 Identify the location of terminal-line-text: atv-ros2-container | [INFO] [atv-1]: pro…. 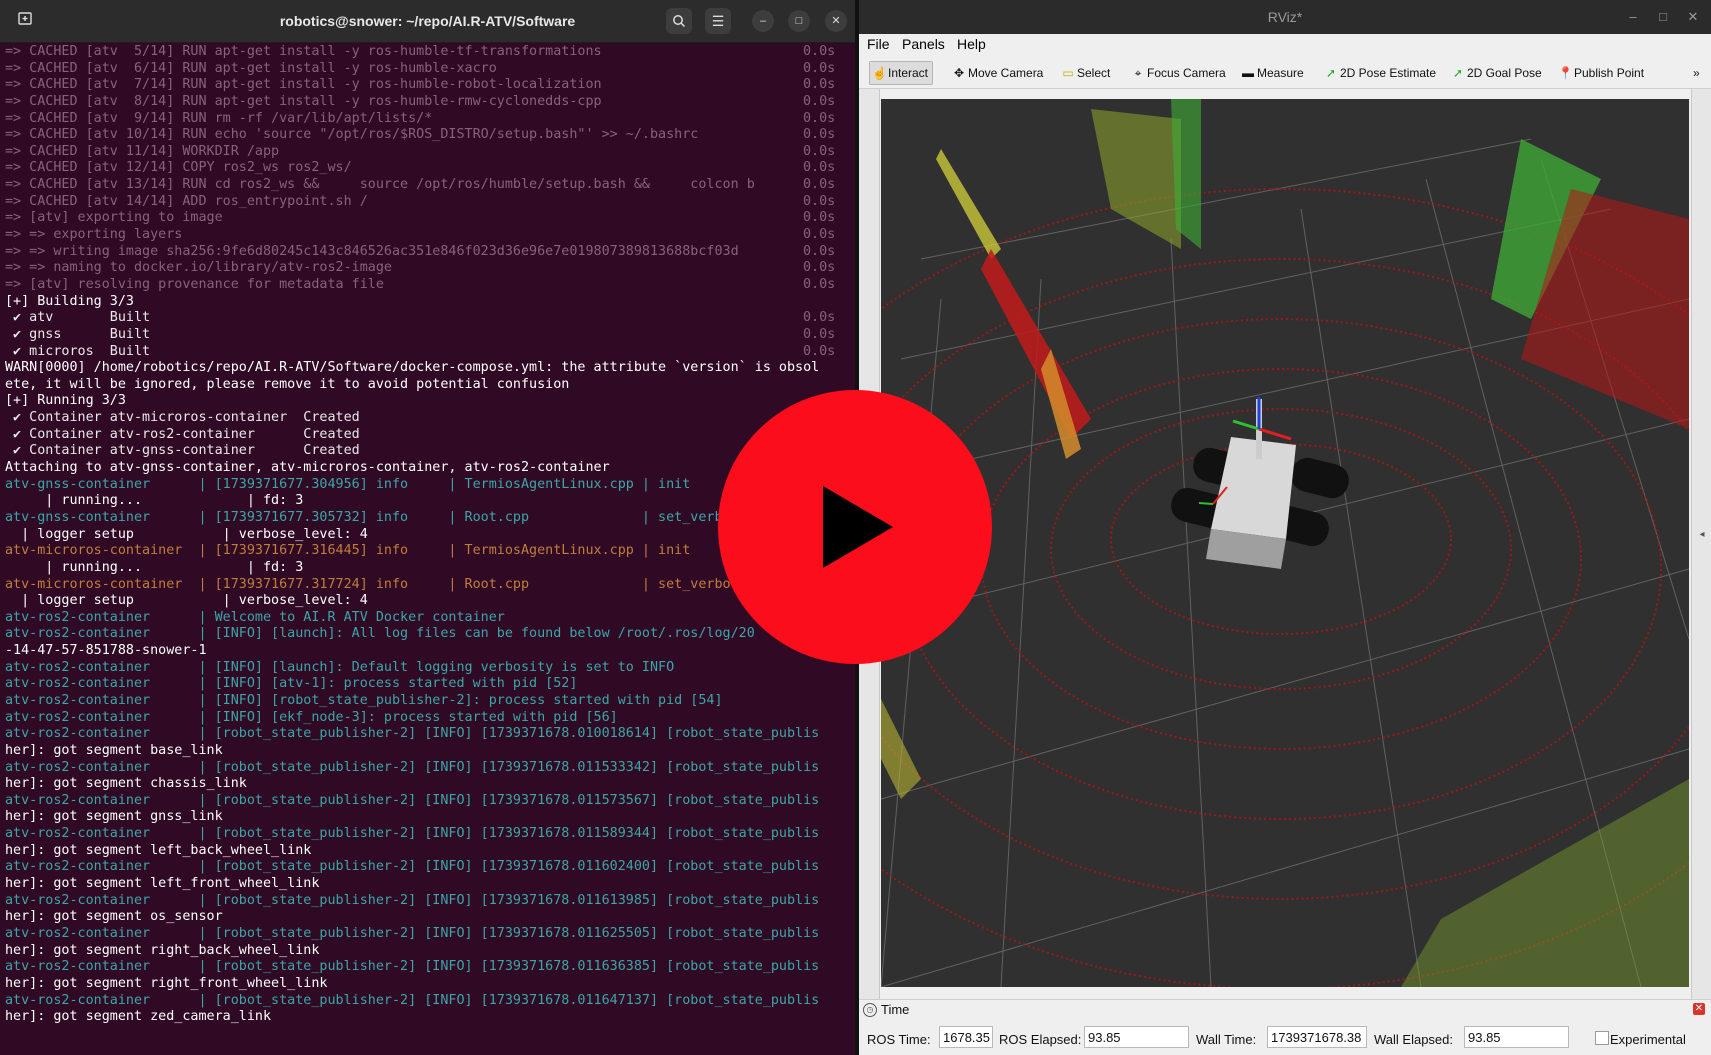
(291, 684).